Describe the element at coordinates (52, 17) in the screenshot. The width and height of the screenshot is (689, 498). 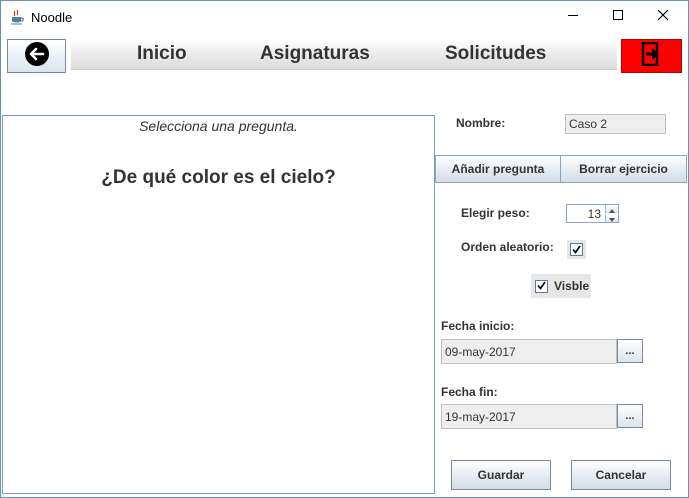
I see `window-title: Noodle` at that location.